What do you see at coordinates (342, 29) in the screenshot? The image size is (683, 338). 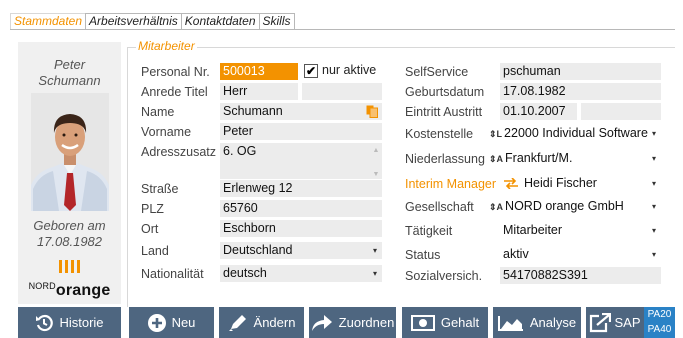 I see `tab-divider` at bounding box center [342, 29].